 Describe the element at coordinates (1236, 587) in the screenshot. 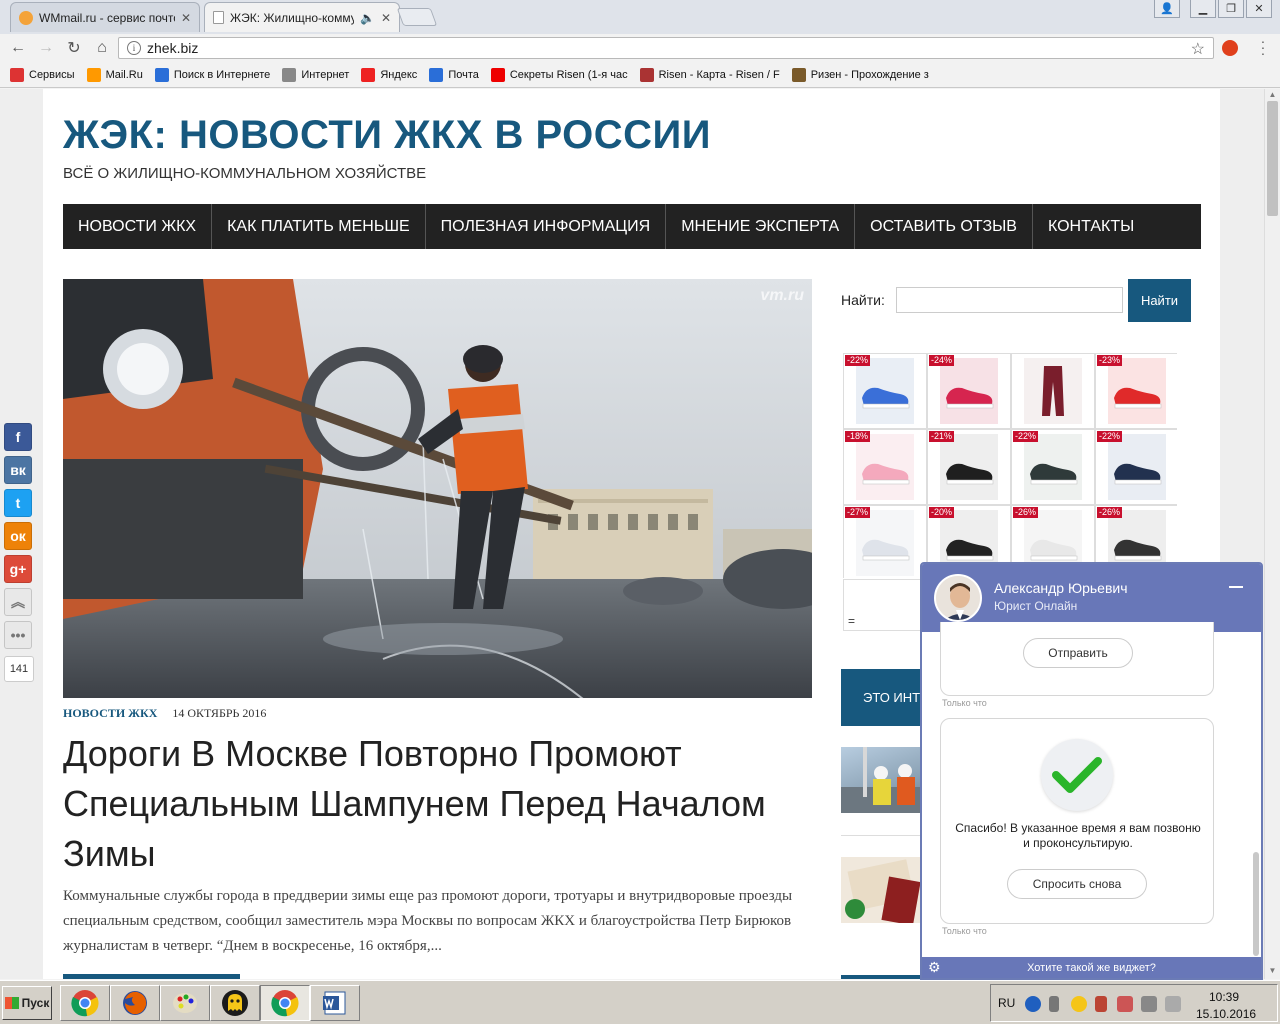

I see `minimize-icon` at that location.